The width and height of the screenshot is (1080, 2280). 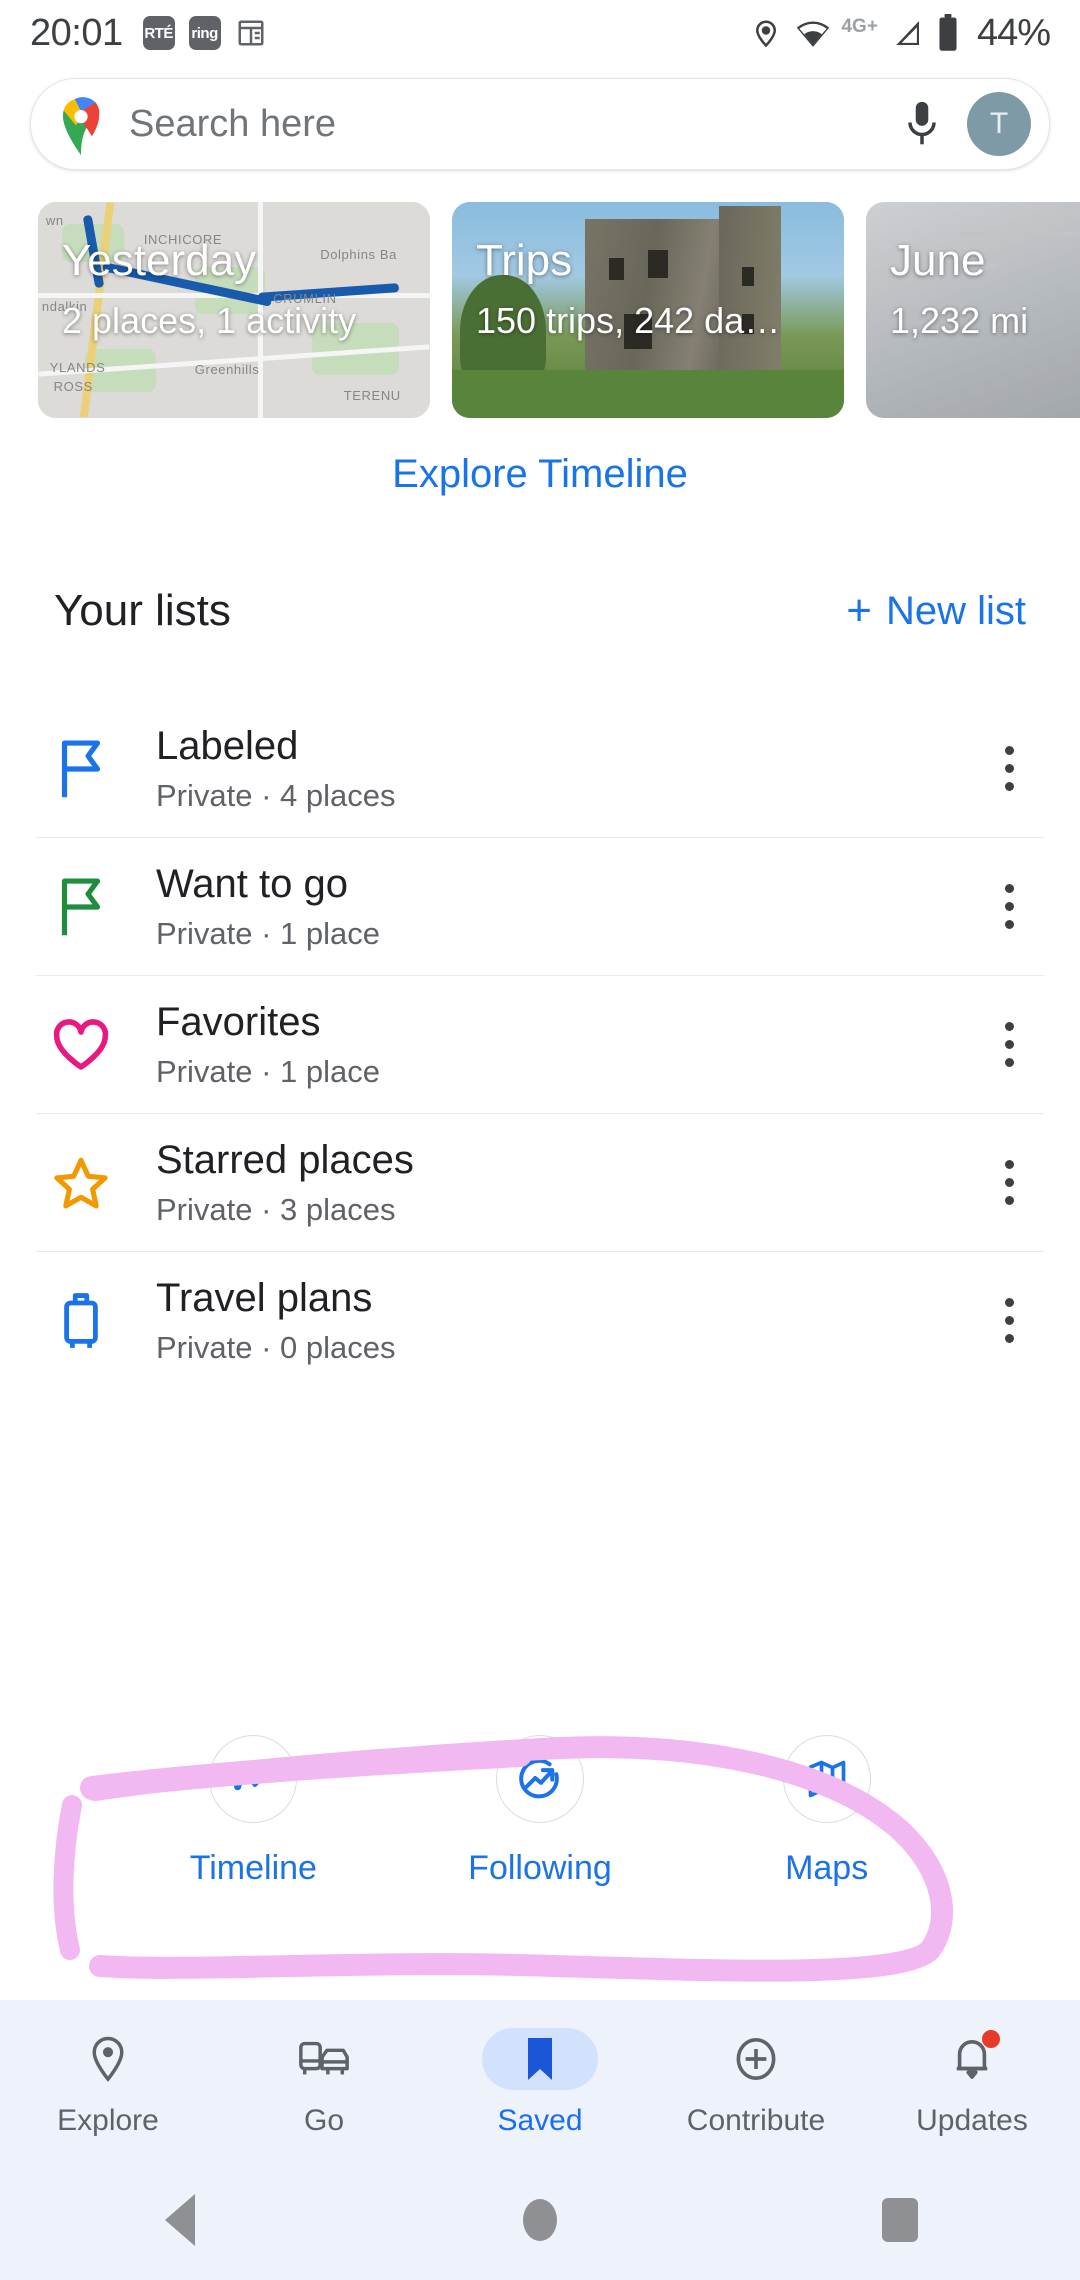 I want to click on list-item: Favorites Private · 1 place, so click(x=540, y=1044).